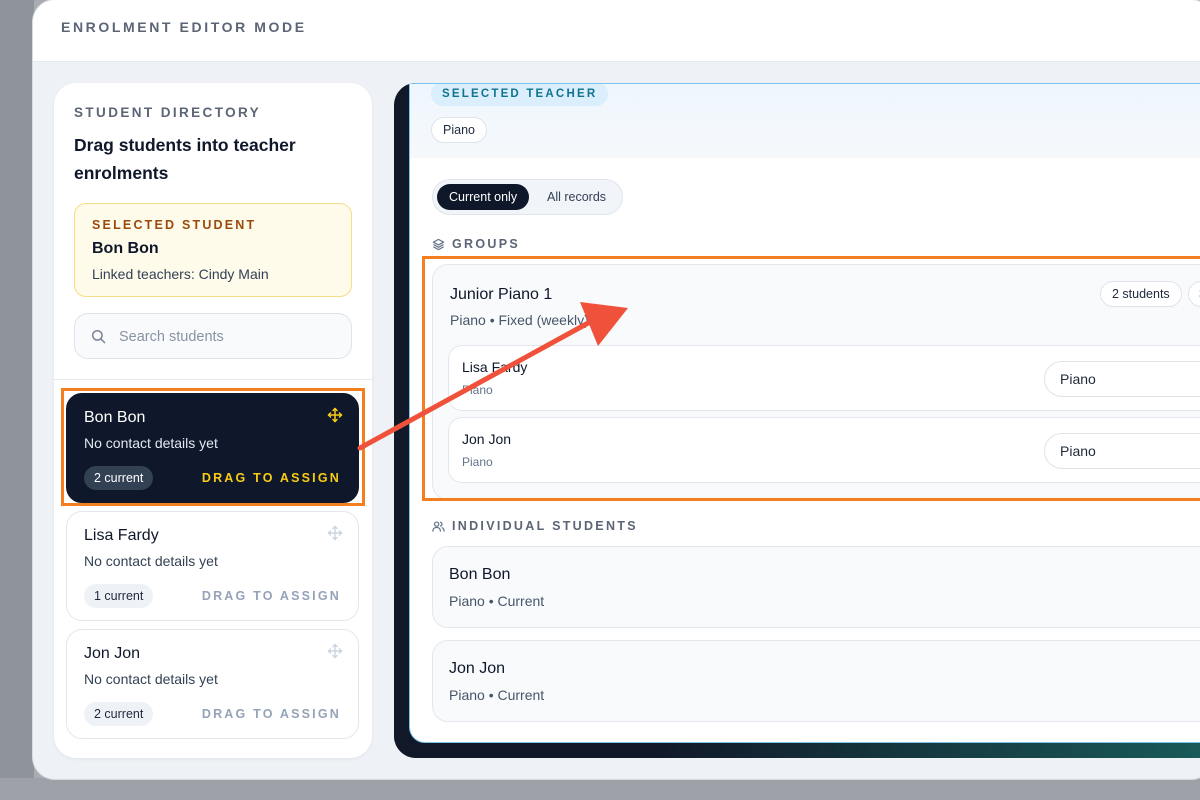 The width and height of the screenshot is (1200, 800). I want to click on individual-student-card: Bon Bon Piano • Current, so click(816, 587).